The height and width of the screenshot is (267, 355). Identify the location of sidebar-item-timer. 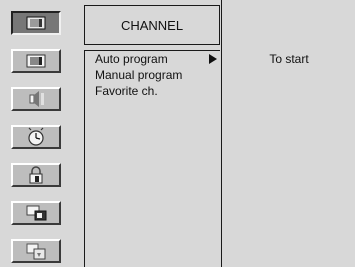
(36, 137).